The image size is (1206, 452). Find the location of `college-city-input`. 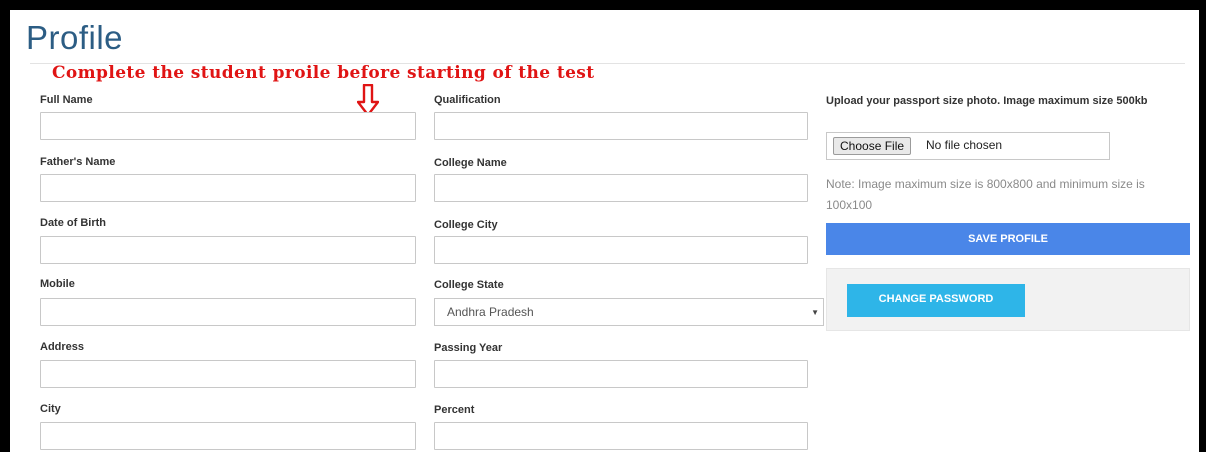

college-city-input is located at coordinates (621, 250).